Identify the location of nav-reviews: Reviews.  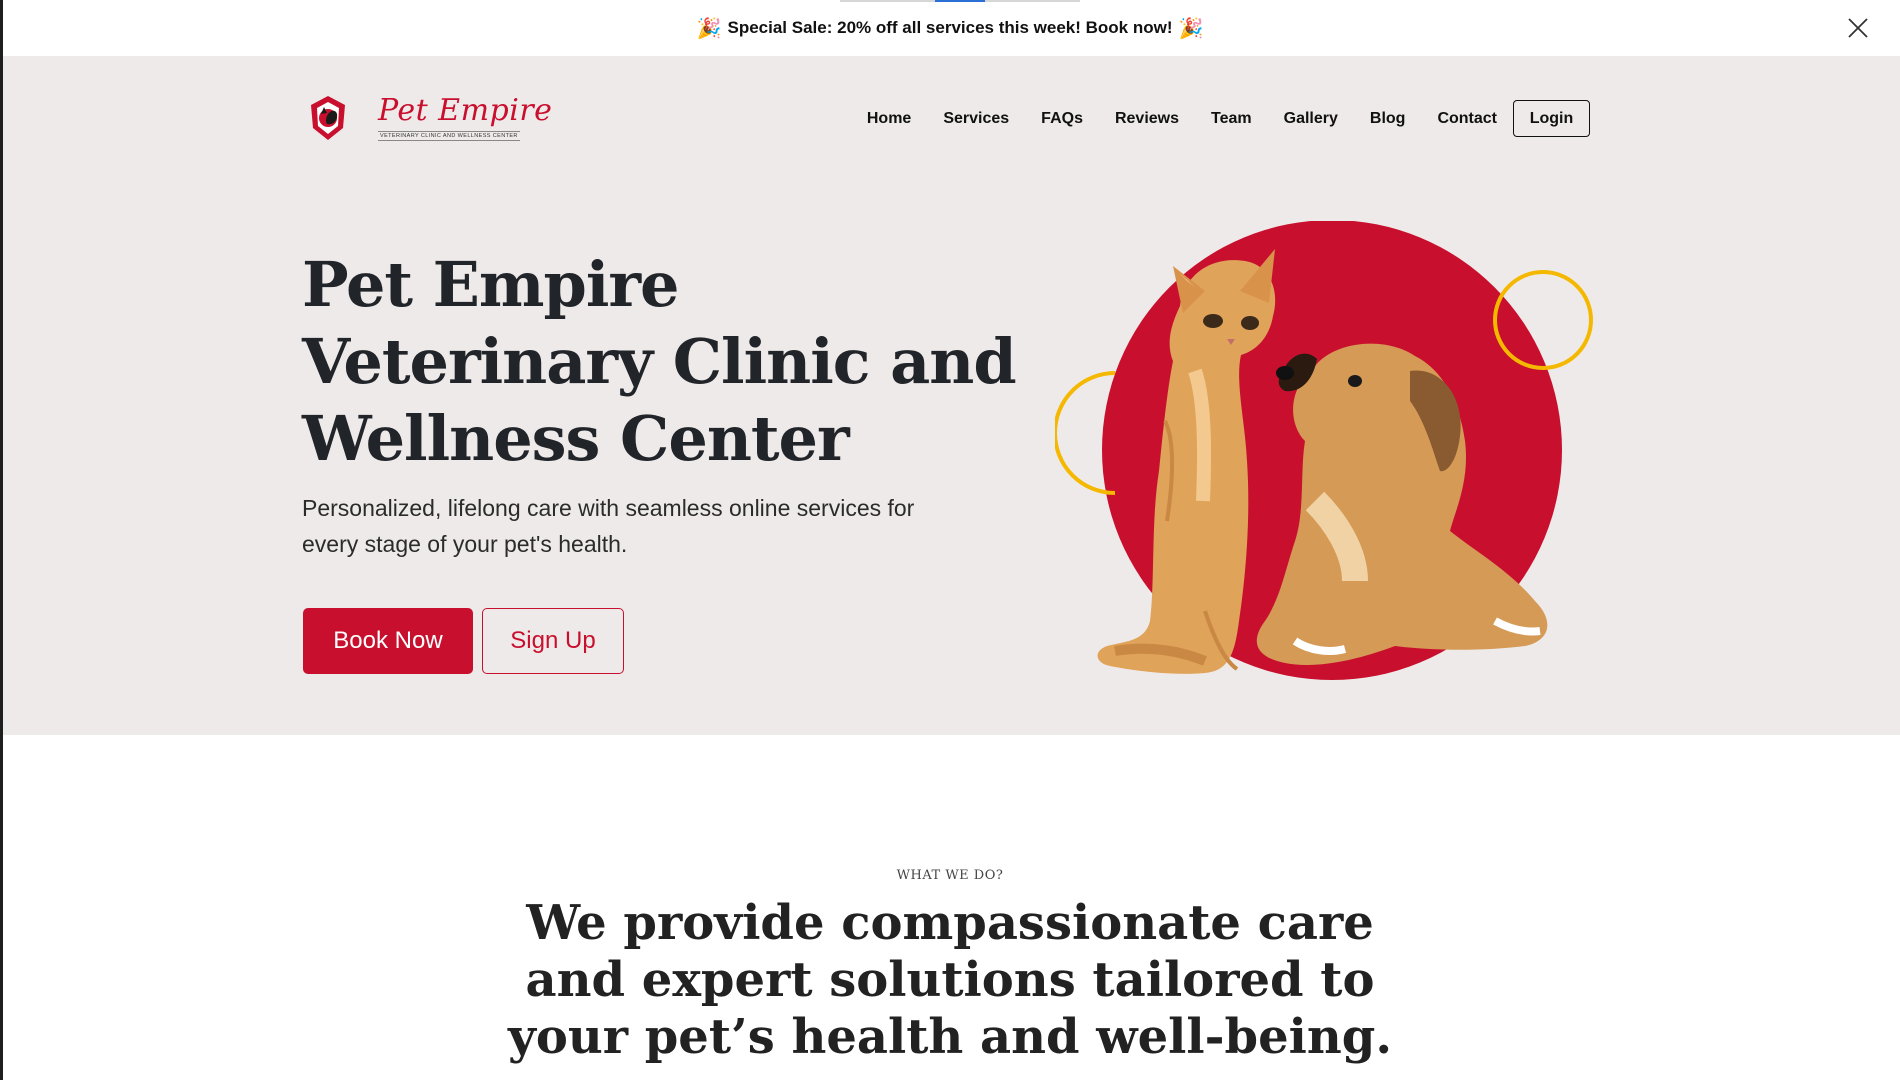
(1147, 119).